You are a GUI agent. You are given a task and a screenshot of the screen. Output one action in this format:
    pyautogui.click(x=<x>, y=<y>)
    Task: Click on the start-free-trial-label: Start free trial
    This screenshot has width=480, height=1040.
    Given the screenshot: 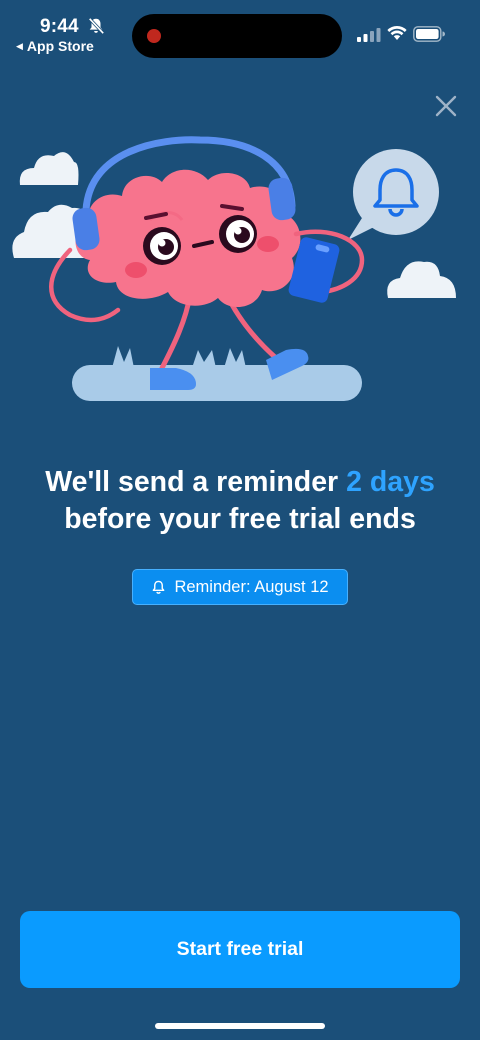 What is the action you would take?
    pyautogui.click(x=240, y=949)
    